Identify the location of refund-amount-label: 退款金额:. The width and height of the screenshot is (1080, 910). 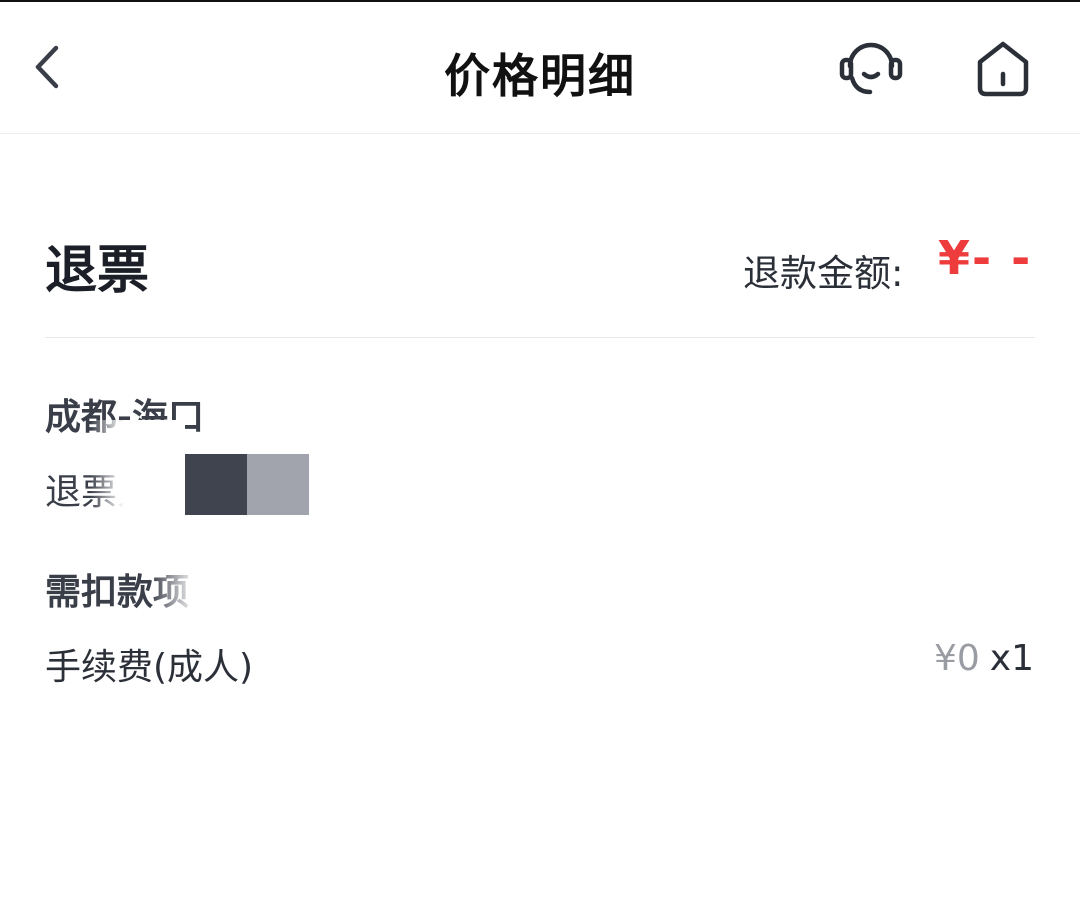
(823, 273).